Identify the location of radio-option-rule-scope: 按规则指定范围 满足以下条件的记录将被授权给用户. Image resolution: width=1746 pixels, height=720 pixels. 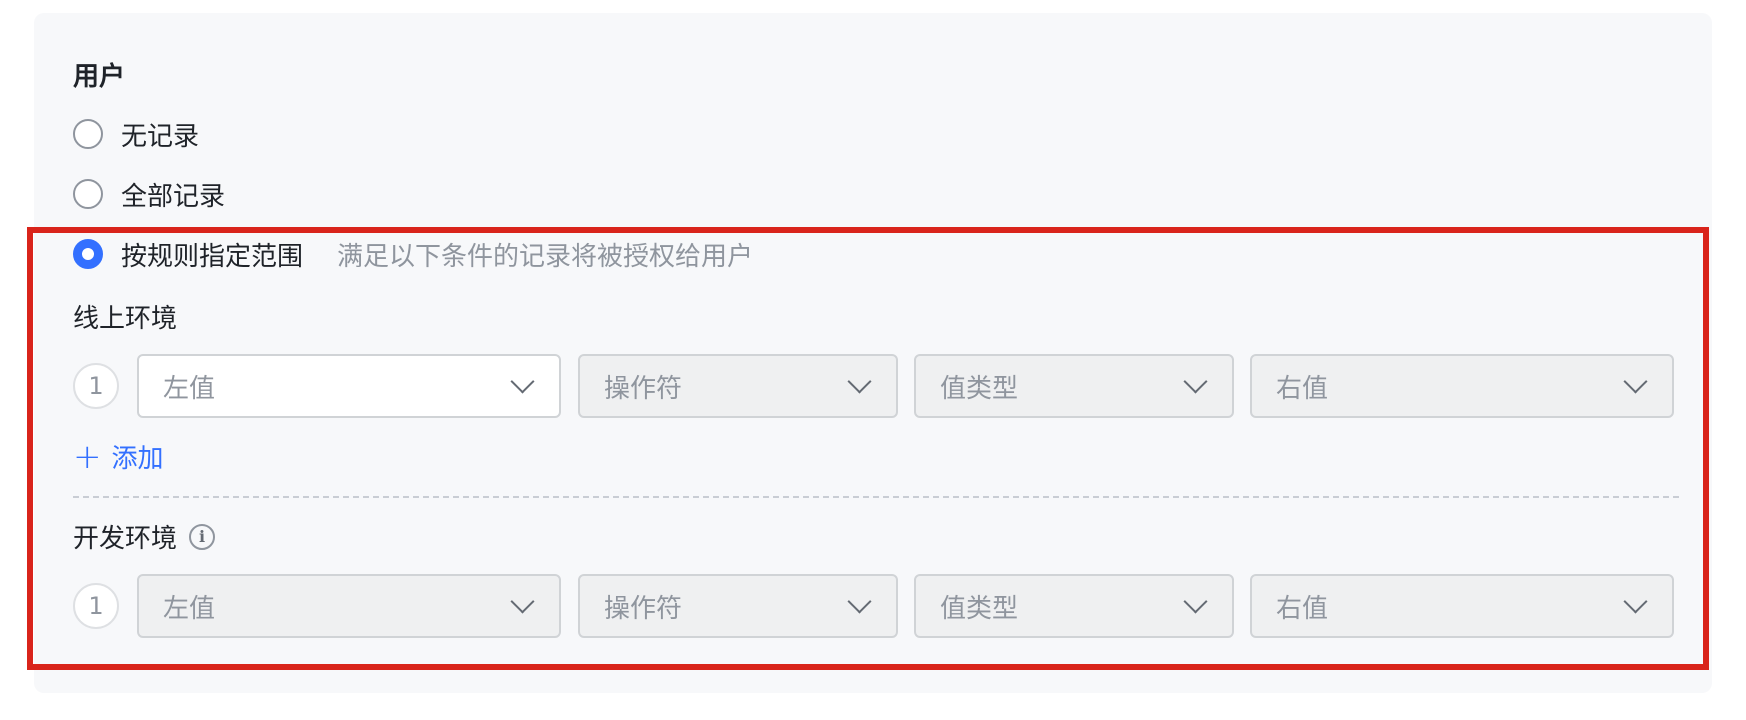
(413, 254).